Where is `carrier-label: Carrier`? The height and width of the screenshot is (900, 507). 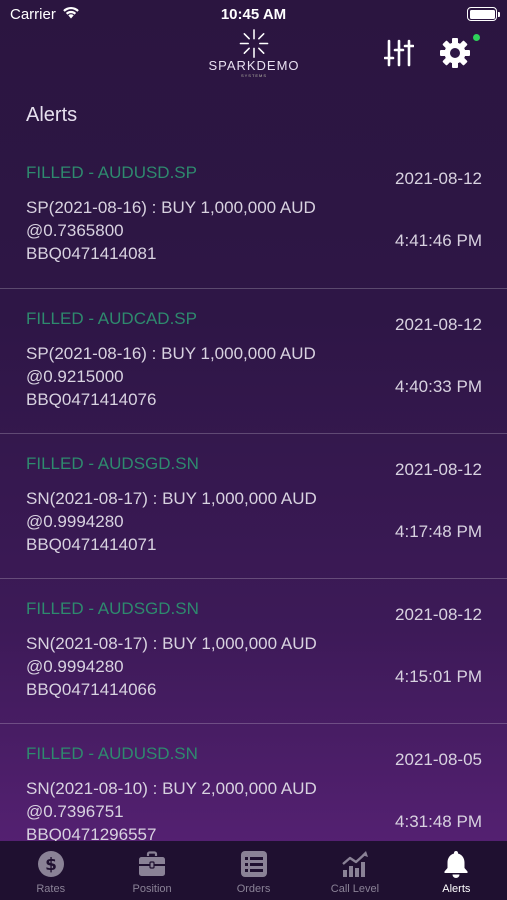
carrier-label: Carrier is located at coordinates (33, 14).